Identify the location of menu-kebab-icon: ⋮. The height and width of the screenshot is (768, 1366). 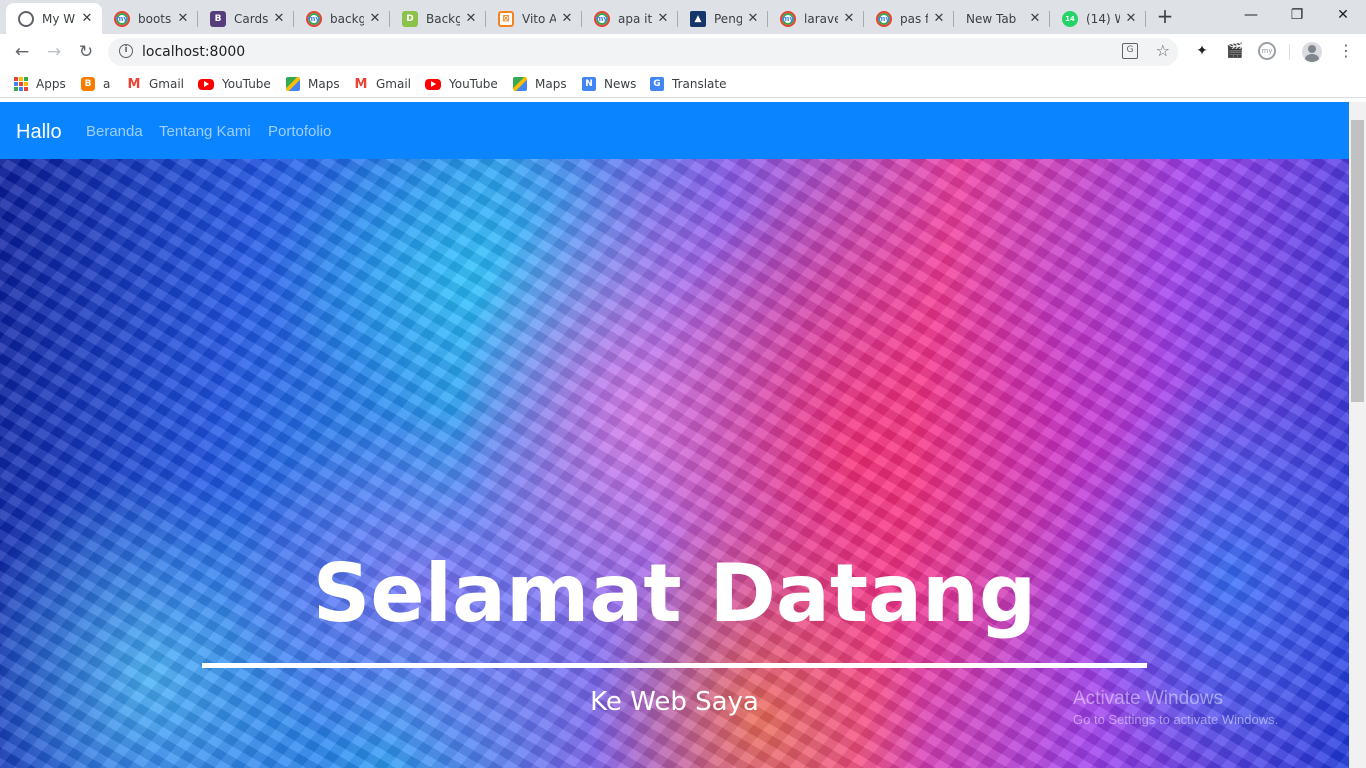
(1346, 50).